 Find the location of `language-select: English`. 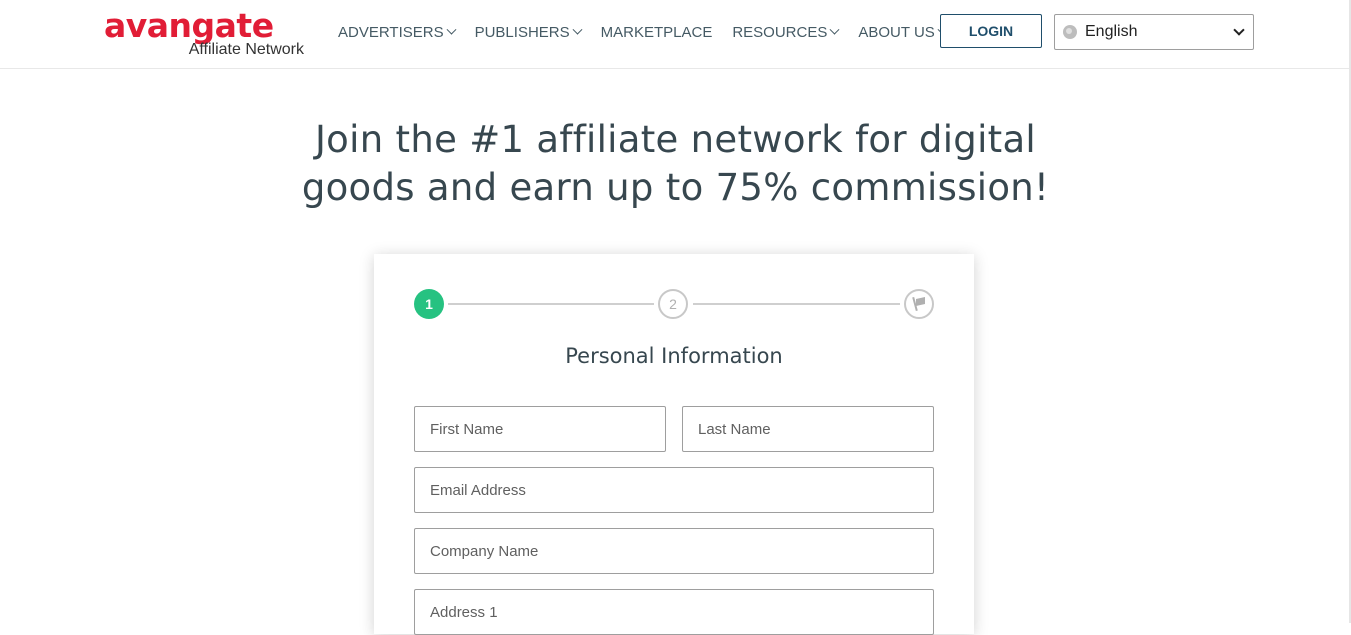

language-select: English is located at coordinates (1154, 32).